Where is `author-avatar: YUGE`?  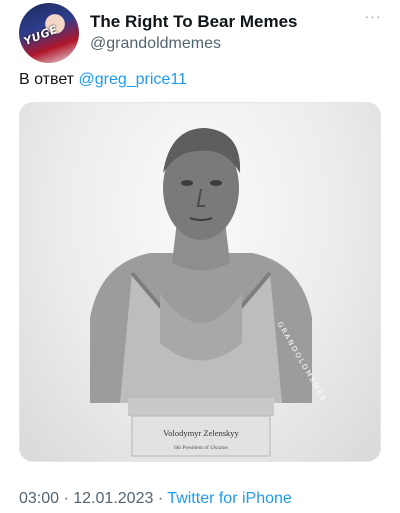
author-avatar: YUGE is located at coordinates (49, 33).